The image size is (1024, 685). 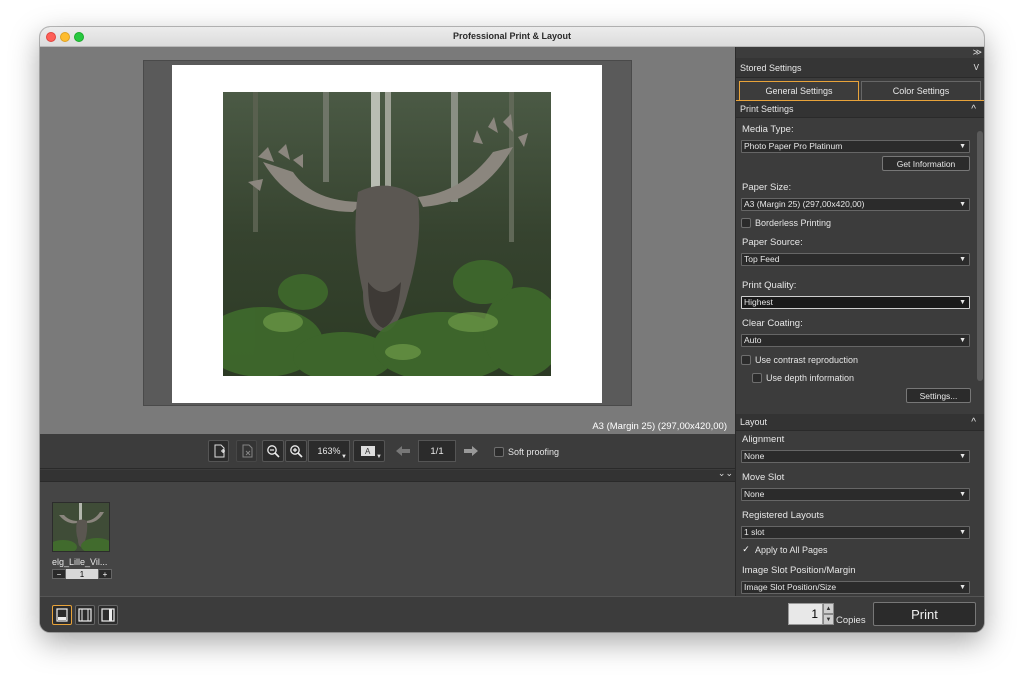 I want to click on soft-proofing-checkbox: Soft proofing, so click(x=526, y=452).